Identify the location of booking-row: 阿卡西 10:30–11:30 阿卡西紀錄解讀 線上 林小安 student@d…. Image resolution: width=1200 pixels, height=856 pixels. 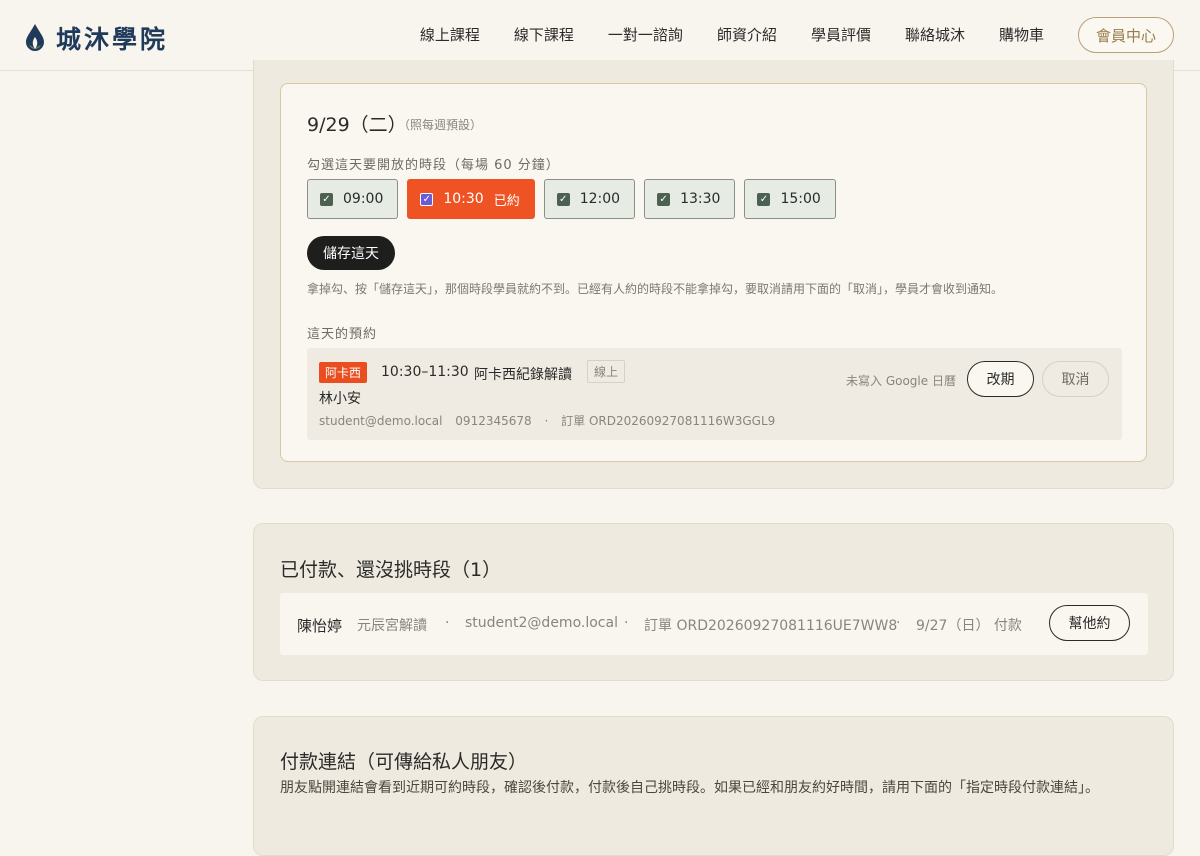
(714, 394).